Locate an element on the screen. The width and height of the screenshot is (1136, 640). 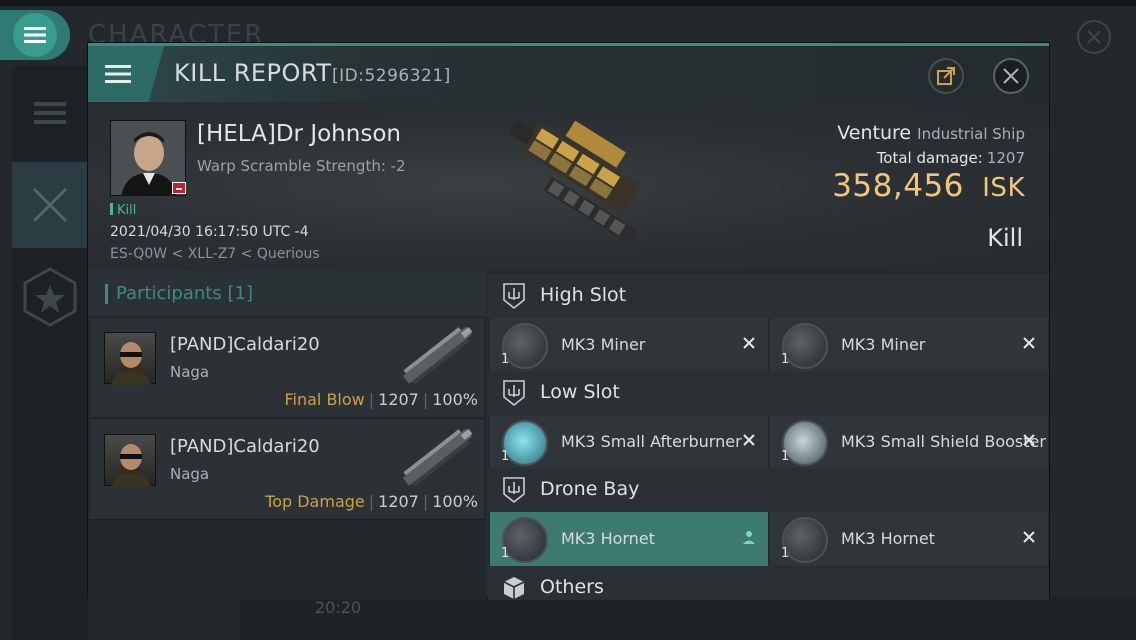
participants-count: [1] is located at coordinates (240, 293).